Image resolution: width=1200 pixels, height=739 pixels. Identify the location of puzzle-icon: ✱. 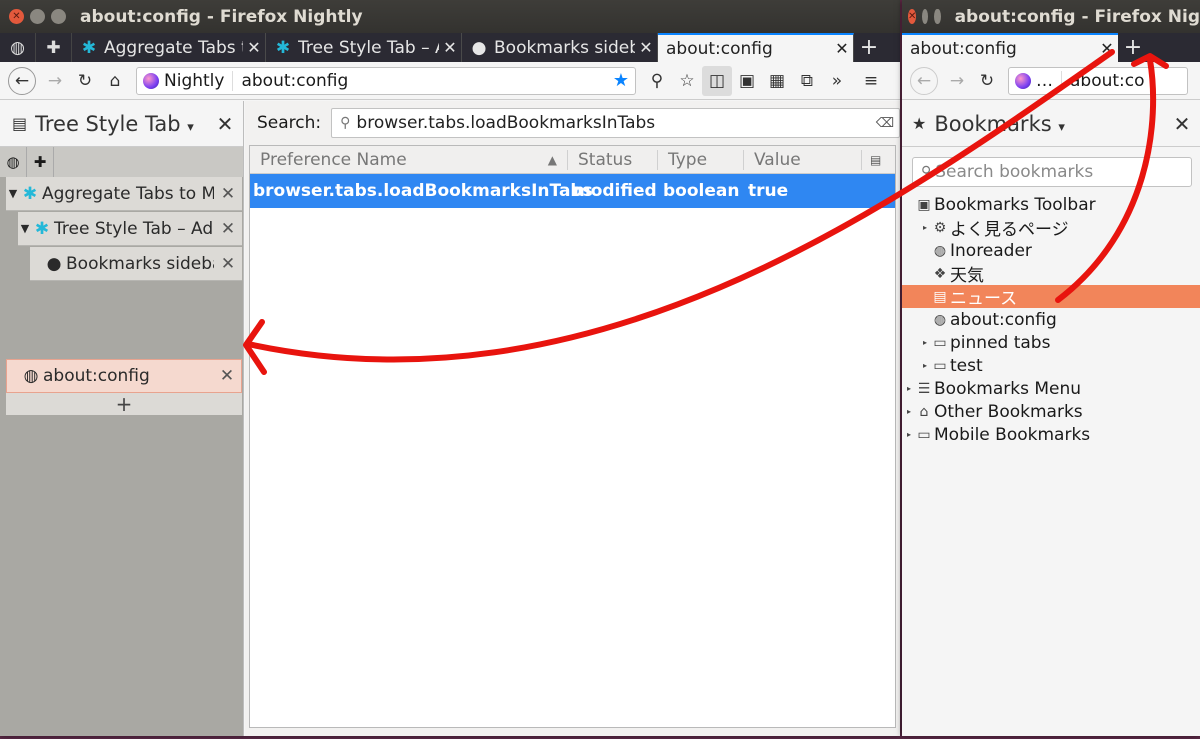
(30, 193).